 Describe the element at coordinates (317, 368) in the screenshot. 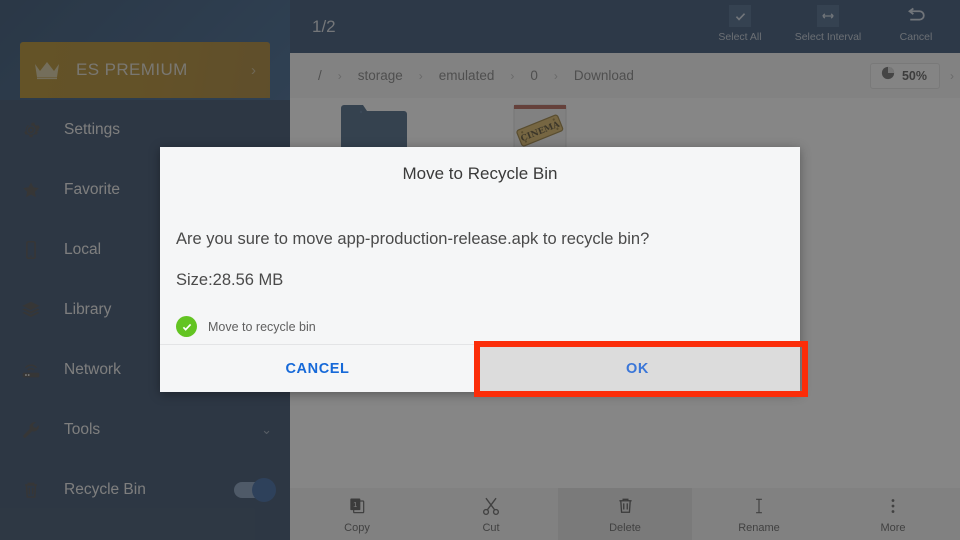

I see `cancel-button: CANCEL` at that location.